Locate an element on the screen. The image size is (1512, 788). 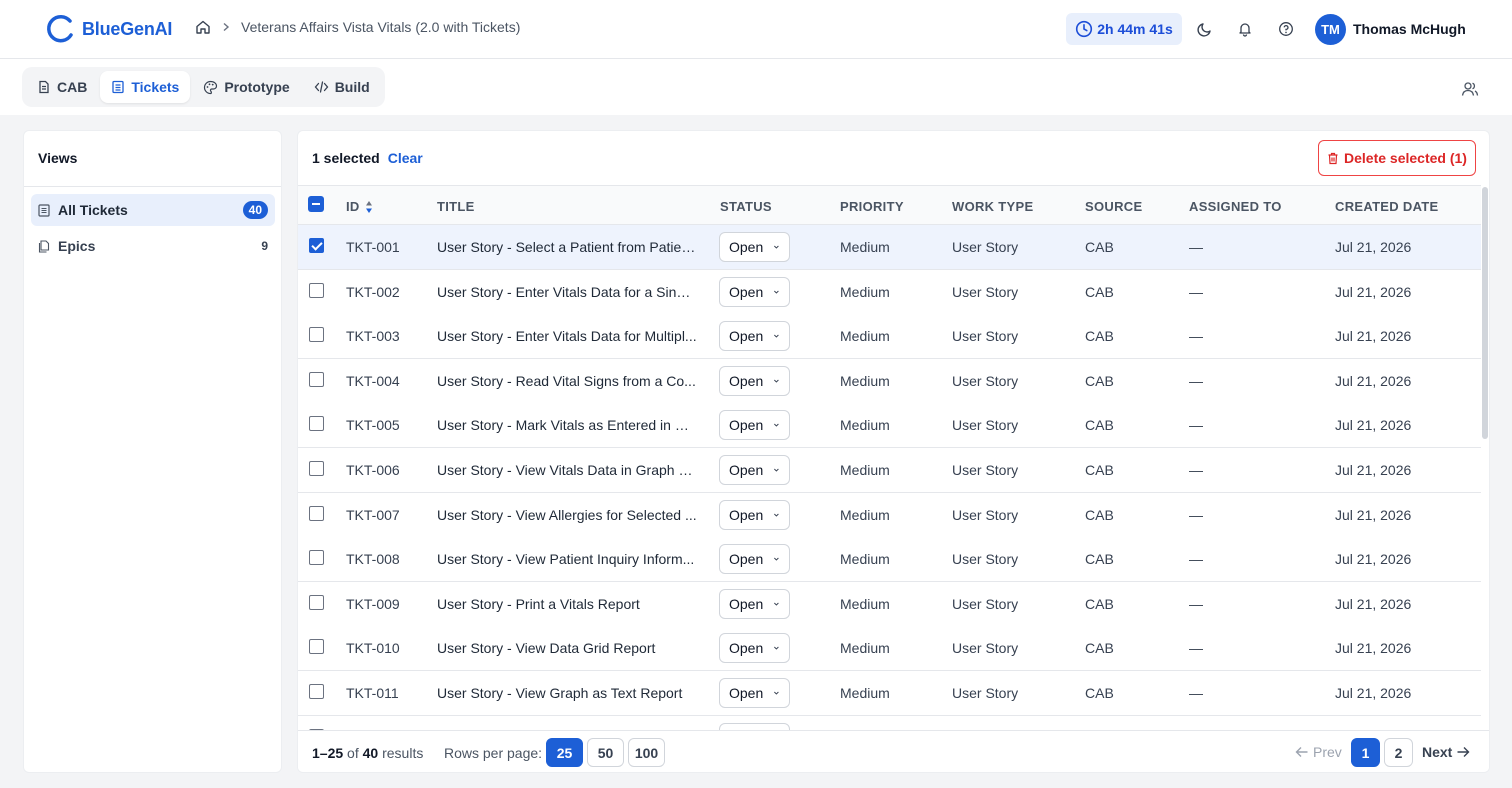
cell-title: User Story - Print a Vitals Report is located at coordinates (567, 604).